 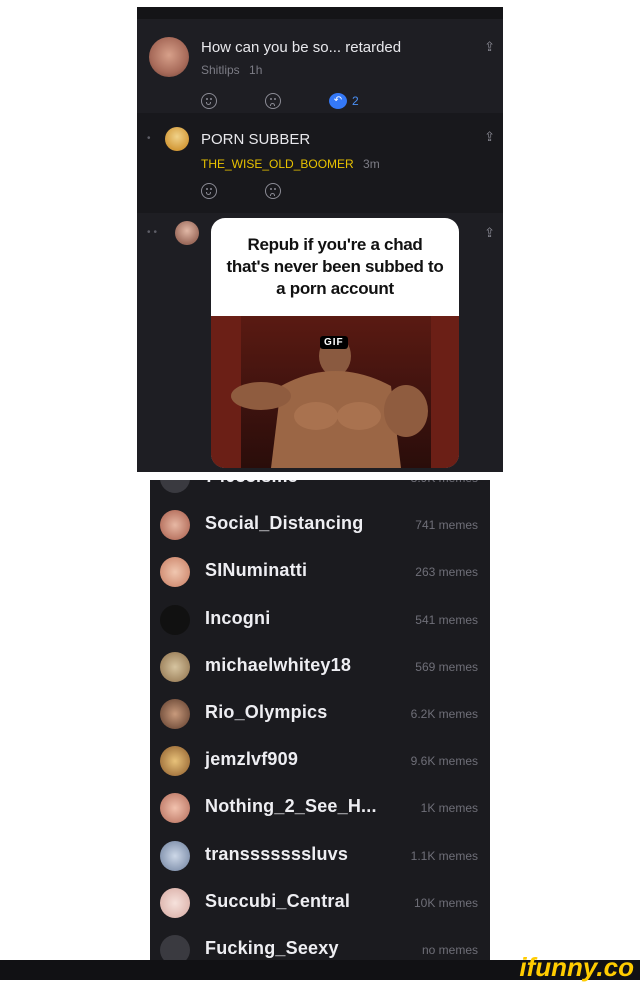 I want to click on meme-count: 10K memes, so click(x=445, y=902).